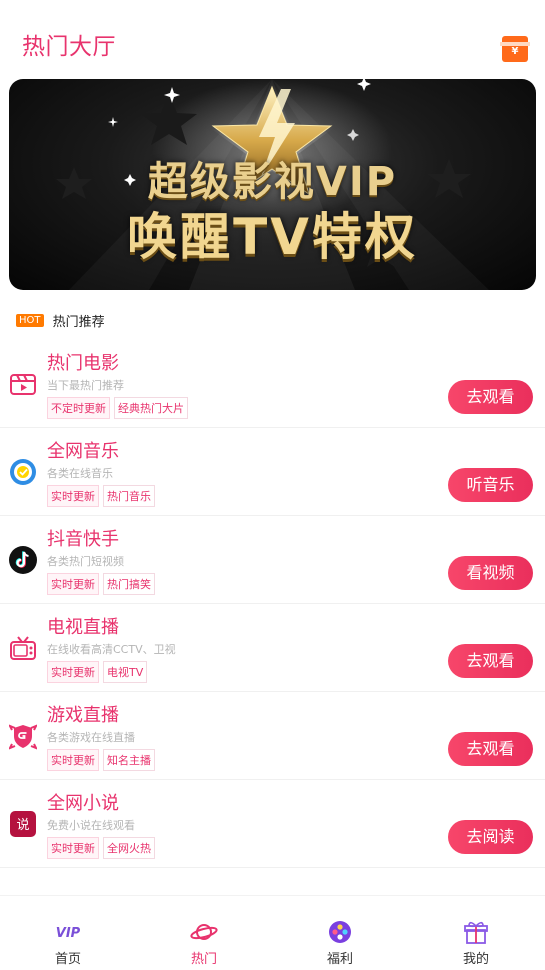 This screenshot has width=545, height=970. What do you see at coordinates (272, 560) in the screenshot?
I see `list-item-short-video: 抖音快手 各类热门短视频 实时更新 热门搞笑 看视频` at bounding box center [272, 560].